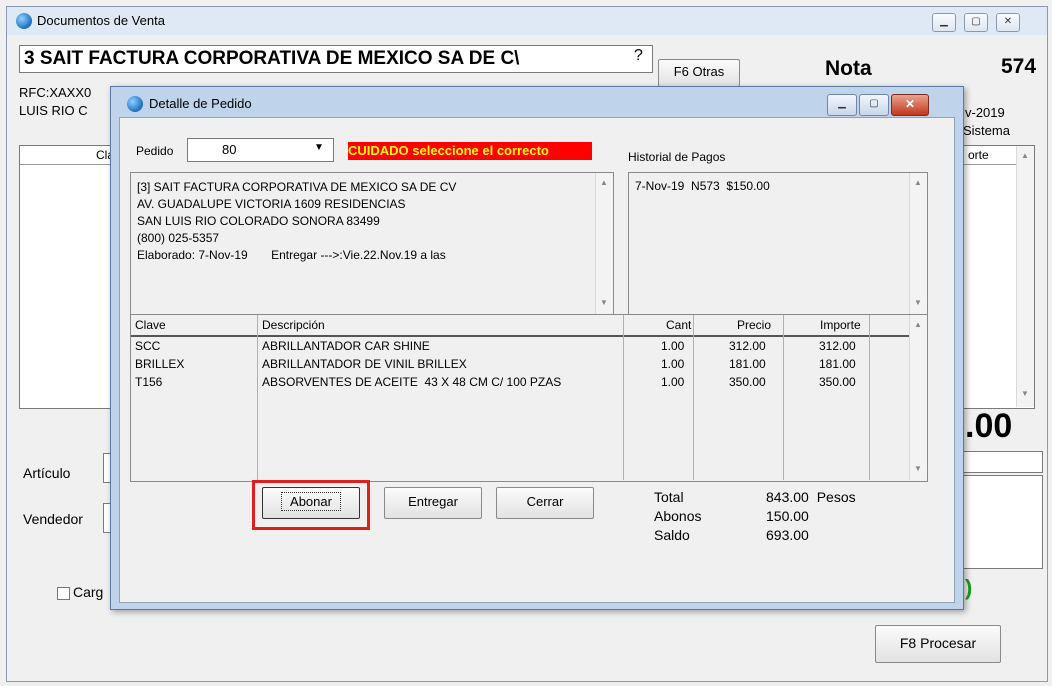 This screenshot has height=686, width=1052. What do you see at coordinates (787, 497) in the screenshot?
I see `total-value: 843.00` at bounding box center [787, 497].